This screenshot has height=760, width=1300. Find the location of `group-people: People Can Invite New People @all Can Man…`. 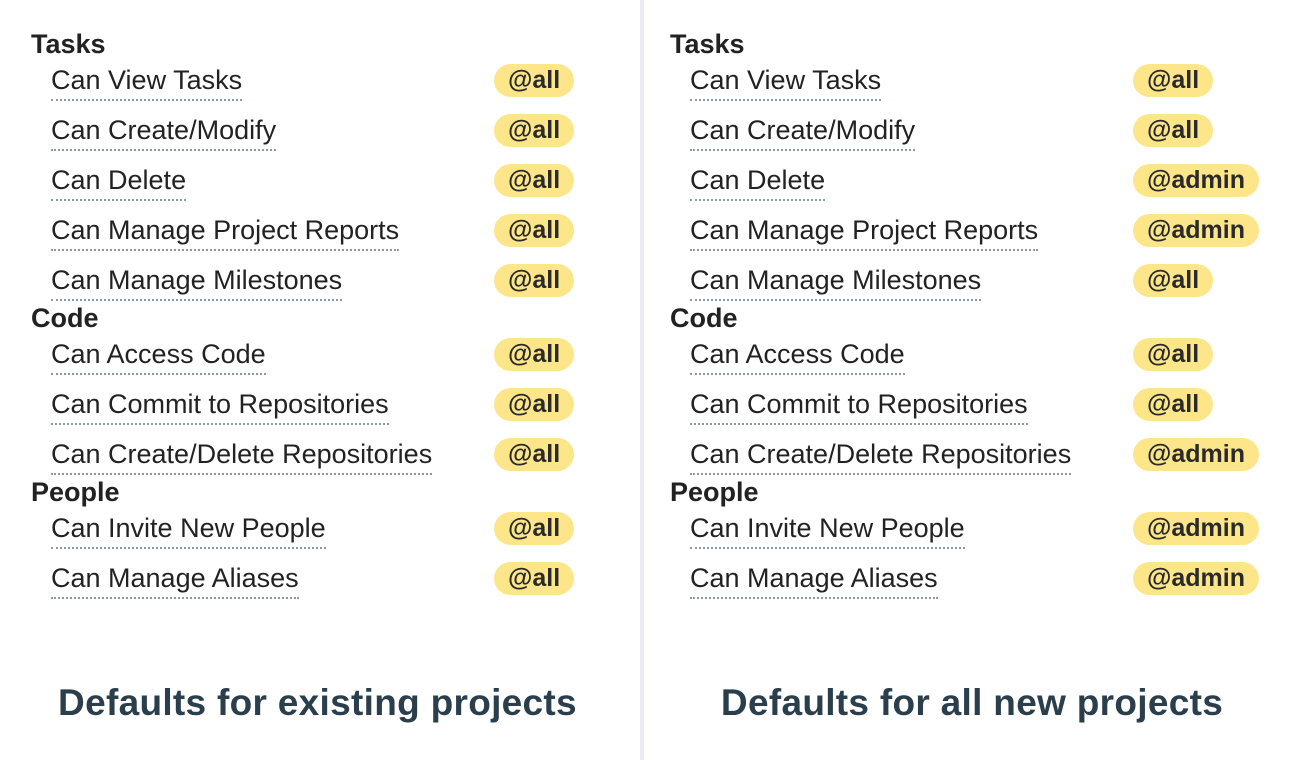

group-people: People Can Invite New People @all Can Man… is located at coordinates (303, 542).